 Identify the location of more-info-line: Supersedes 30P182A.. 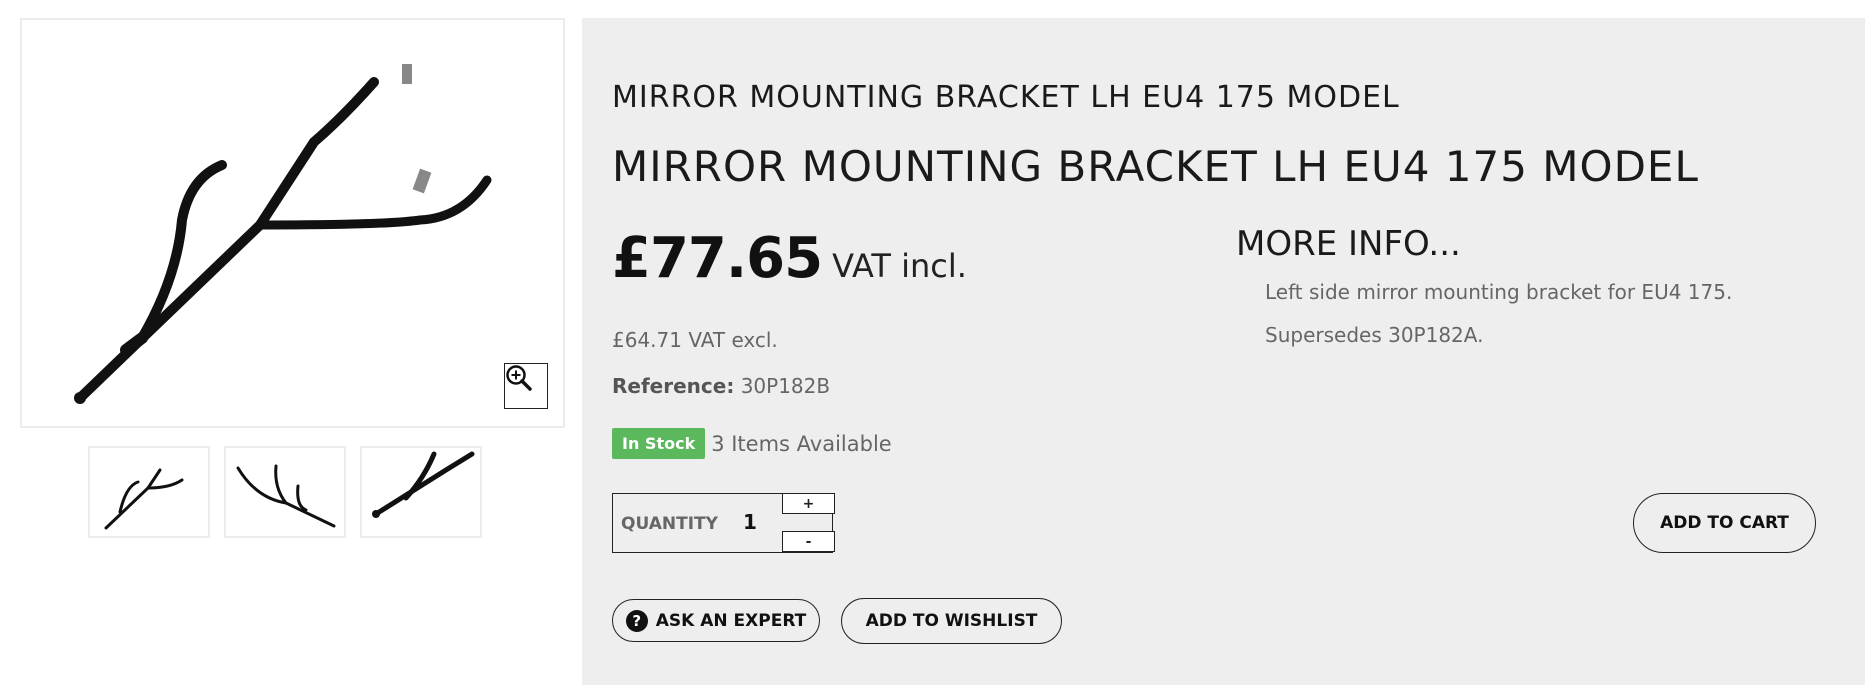
(1374, 335).